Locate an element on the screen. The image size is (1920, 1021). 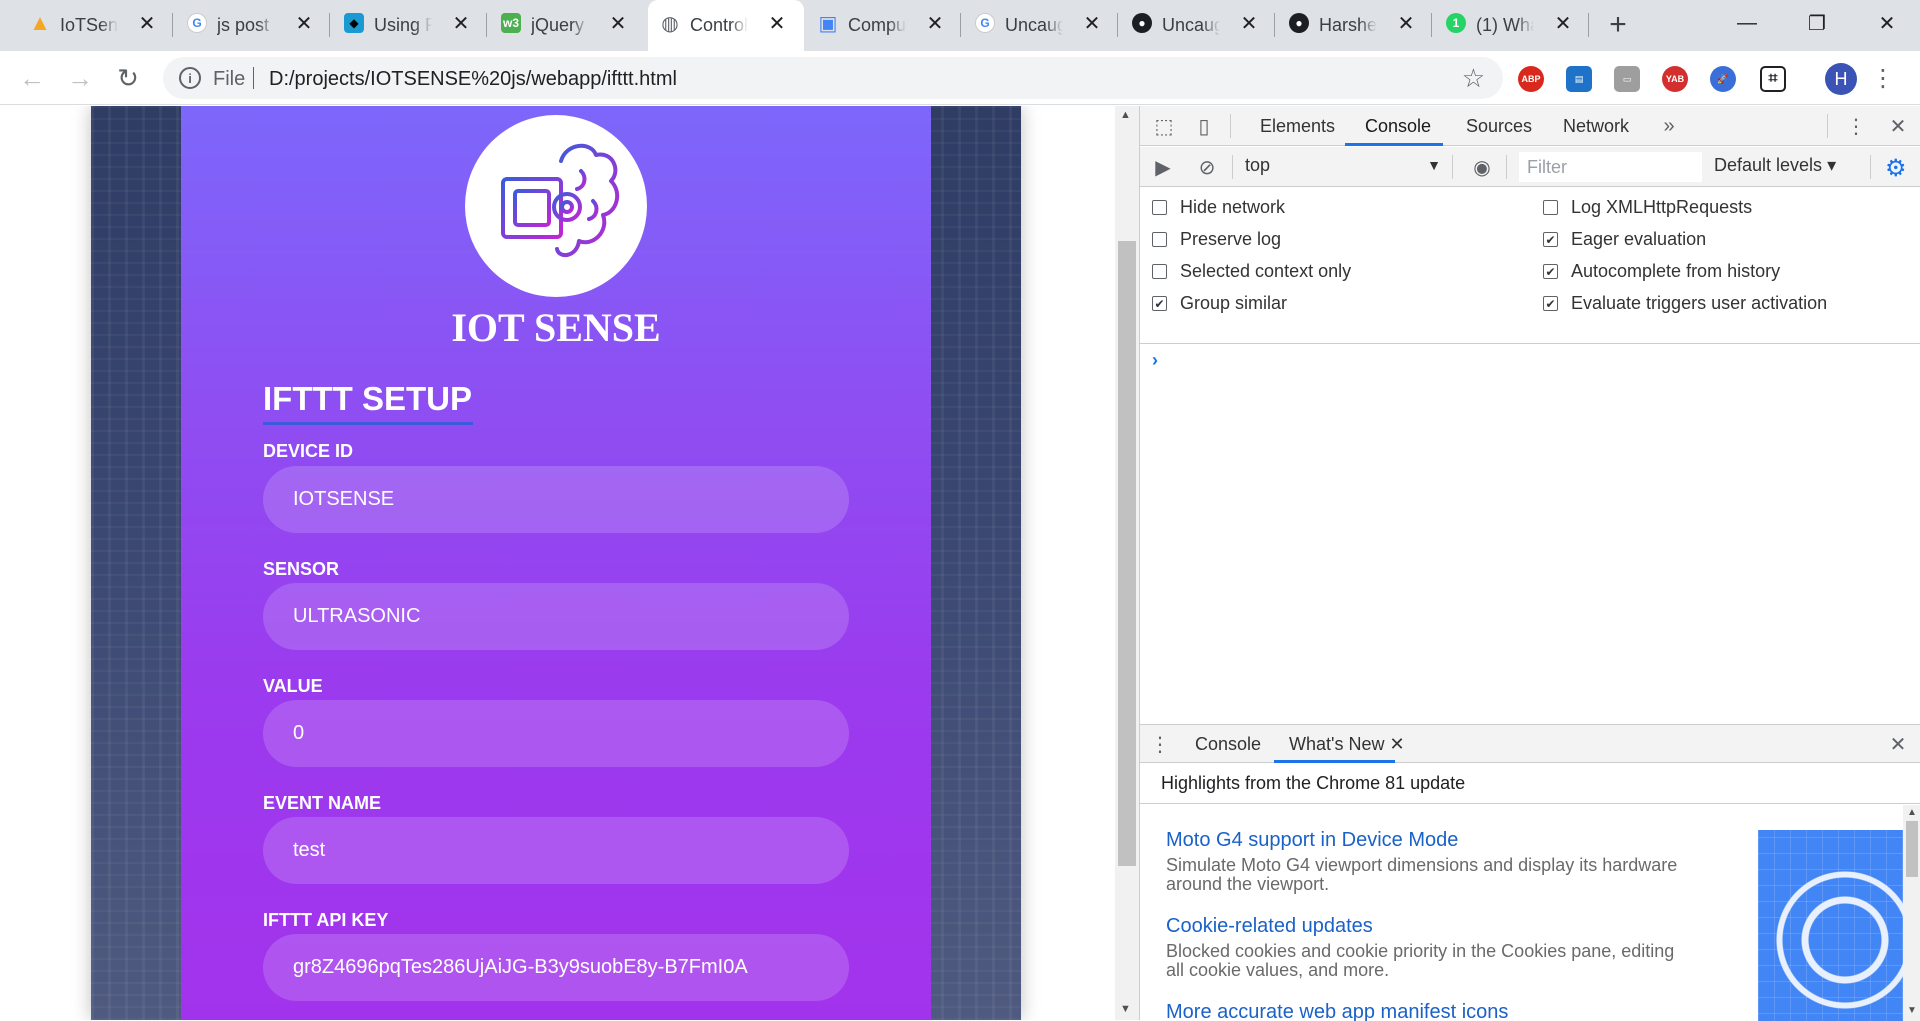
browser-tab: 1 (1) WhatsApp ✕ is located at coordinates (1510, 25).